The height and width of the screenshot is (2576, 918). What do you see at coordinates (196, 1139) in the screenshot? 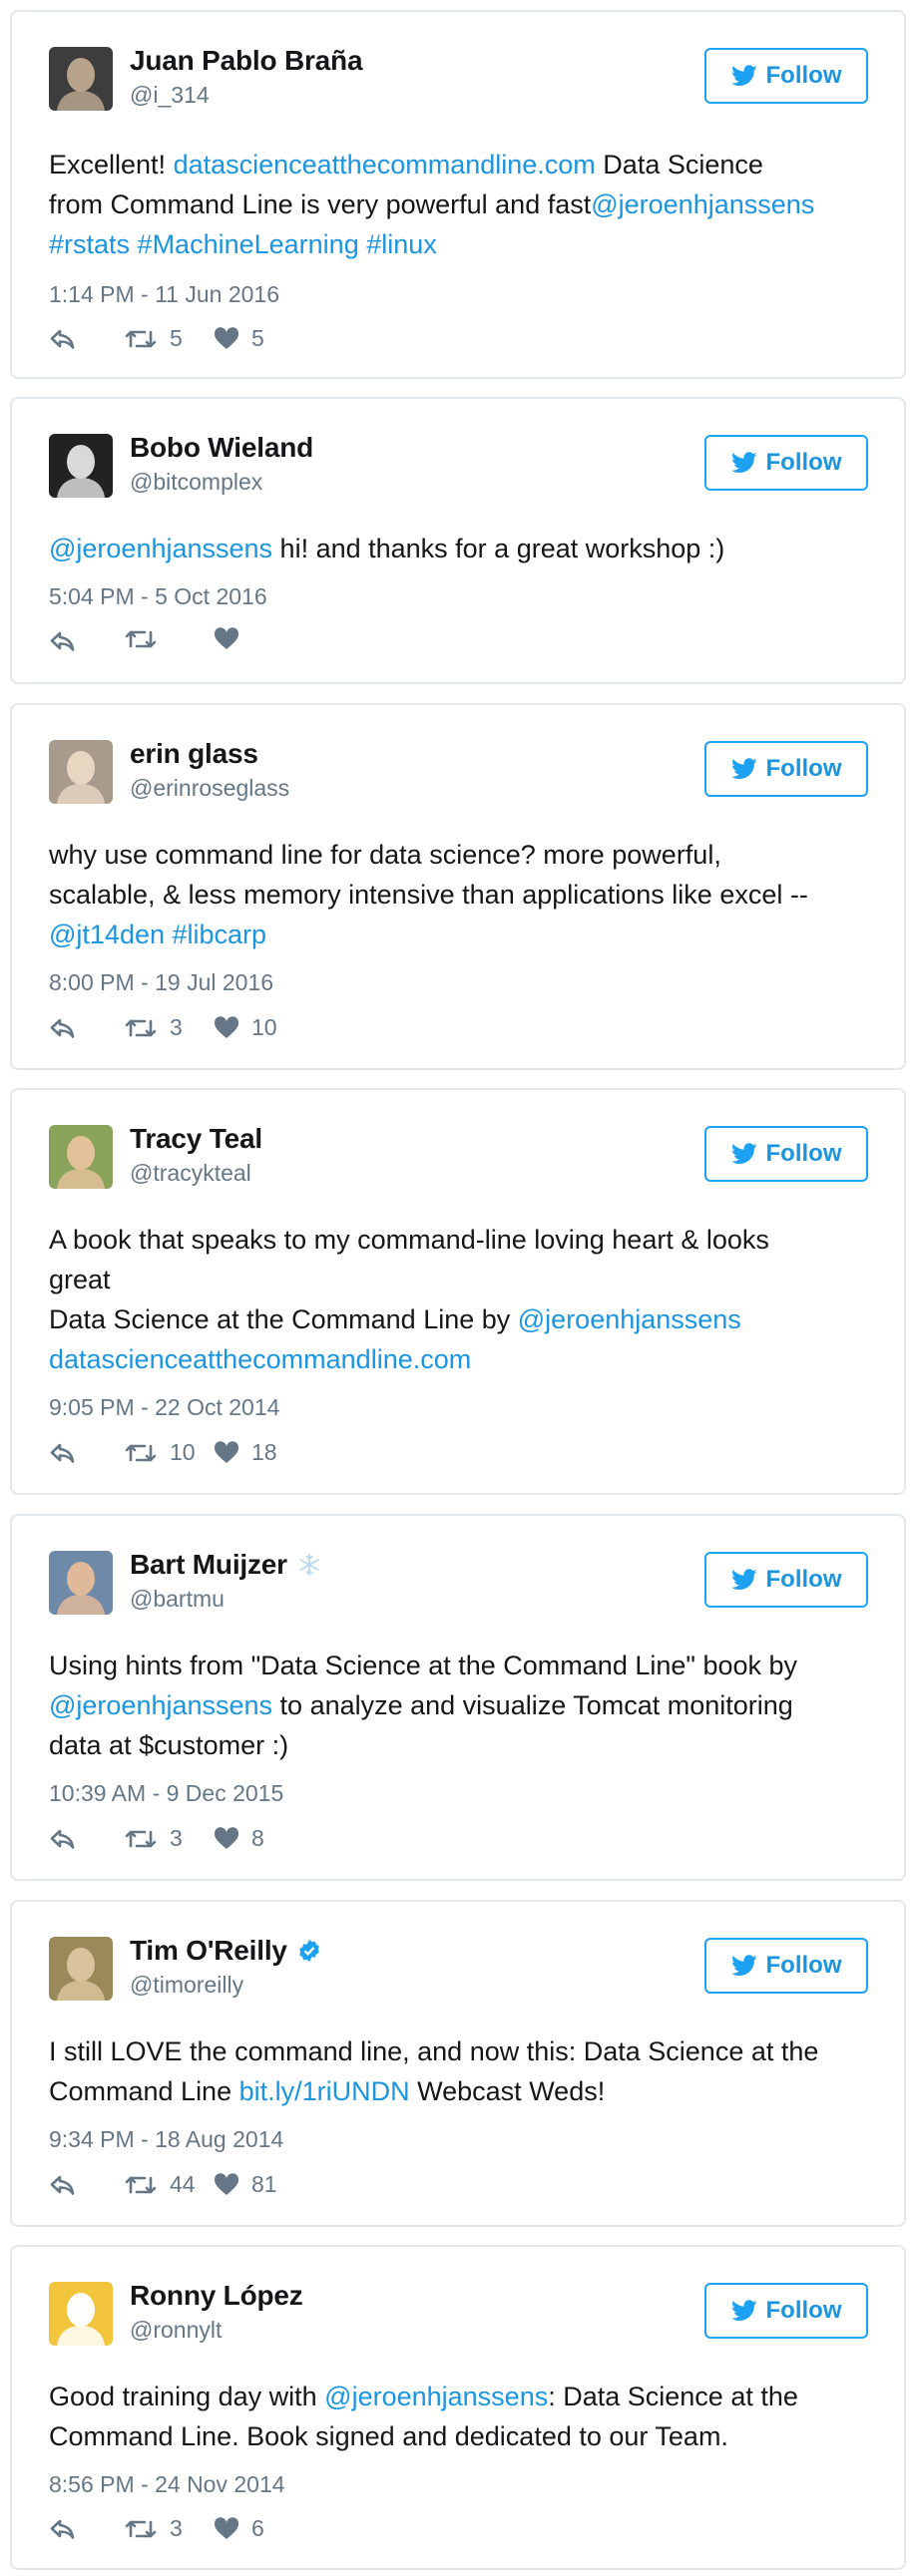
I see `author-name: Tracy Teal` at bounding box center [196, 1139].